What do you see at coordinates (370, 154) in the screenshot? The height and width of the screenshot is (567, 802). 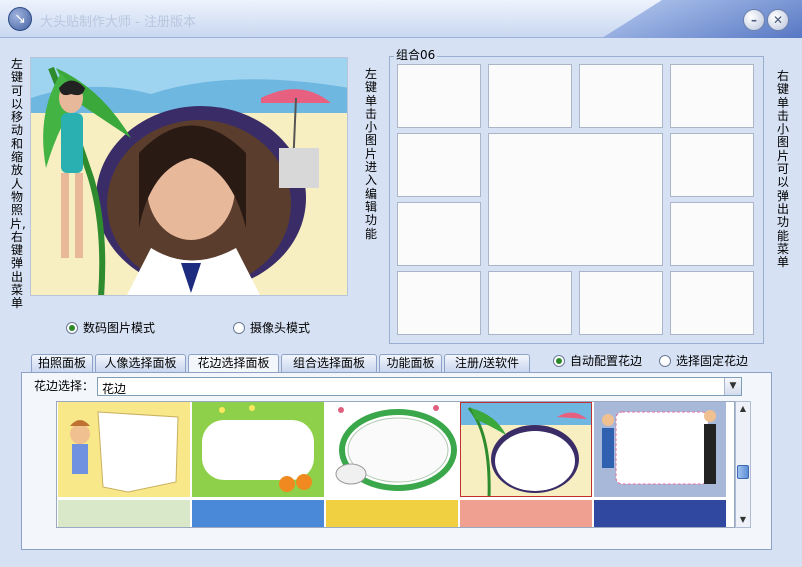 I see `hint-middle: 左键单击小图片进入编辑功能` at bounding box center [370, 154].